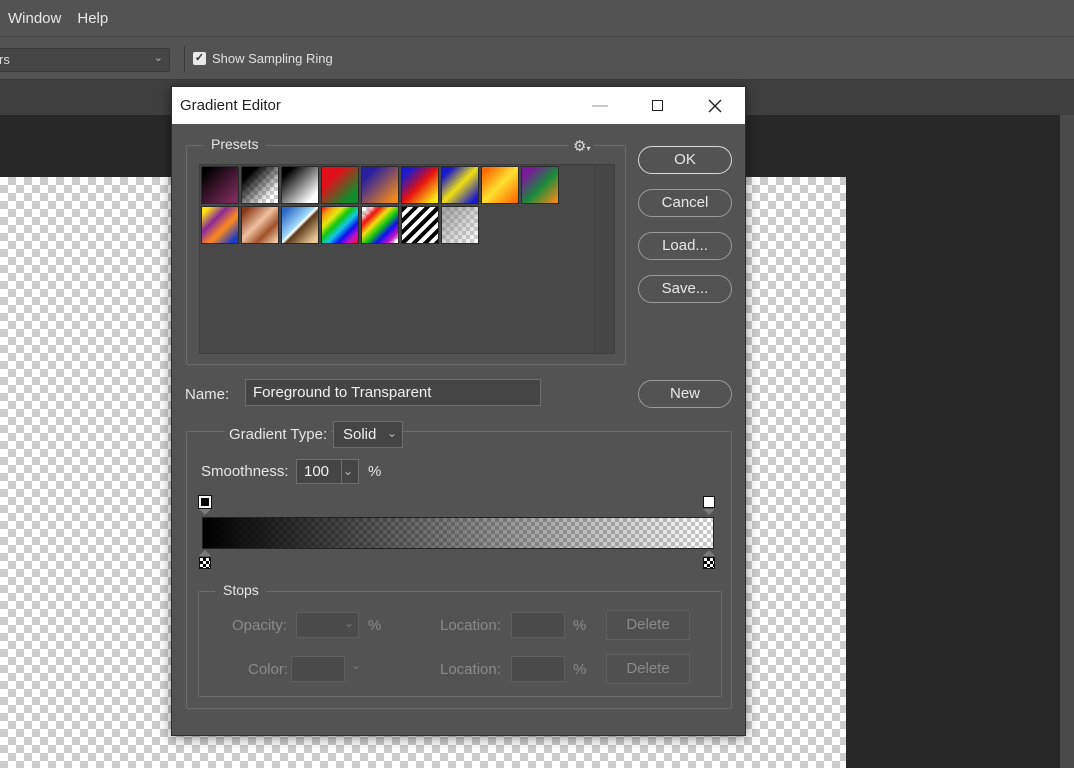  I want to click on new-button: New, so click(685, 394).